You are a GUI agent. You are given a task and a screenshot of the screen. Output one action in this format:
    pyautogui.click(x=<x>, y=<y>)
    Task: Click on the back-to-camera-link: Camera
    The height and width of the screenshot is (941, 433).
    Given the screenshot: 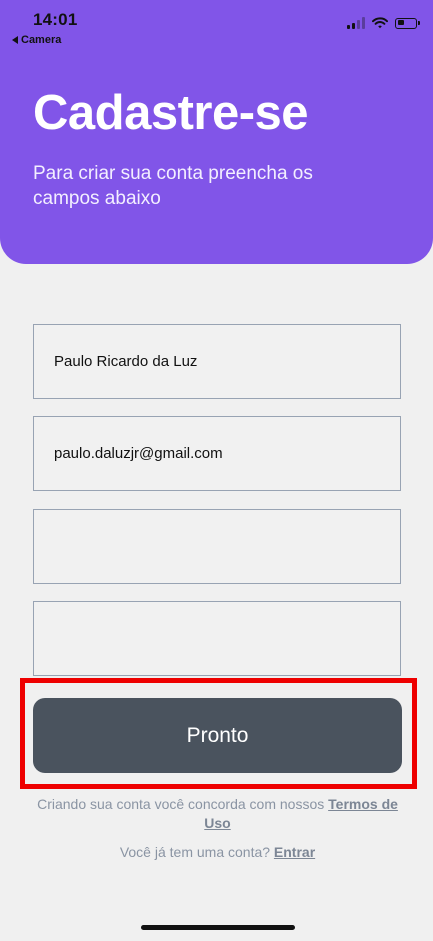 What is the action you would take?
    pyautogui.click(x=36, y=40)
    